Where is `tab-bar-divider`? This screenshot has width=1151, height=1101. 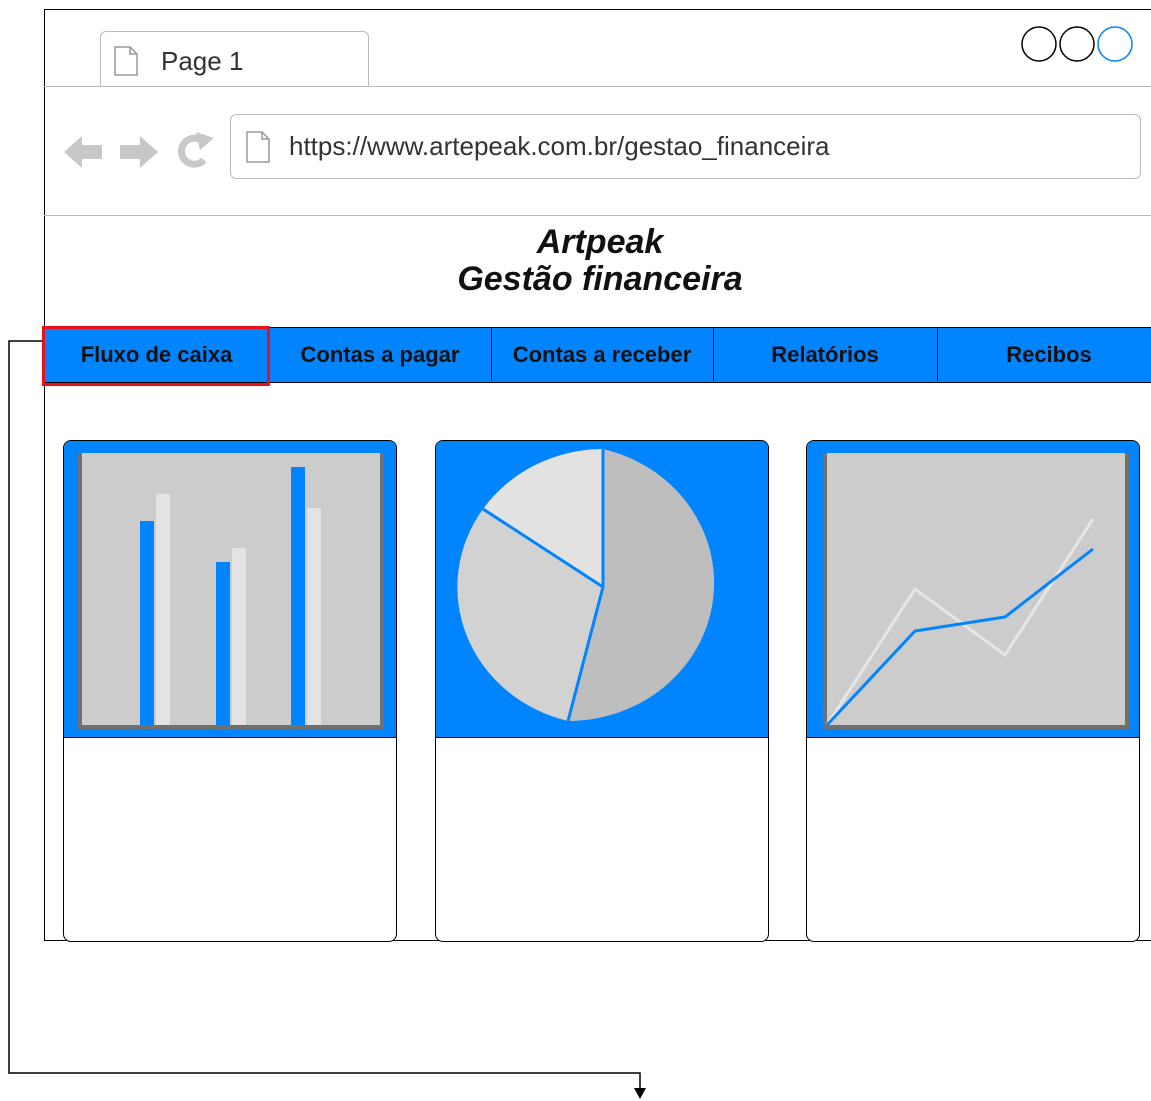
tab-bar-divider is located at coordinates (597, 86).